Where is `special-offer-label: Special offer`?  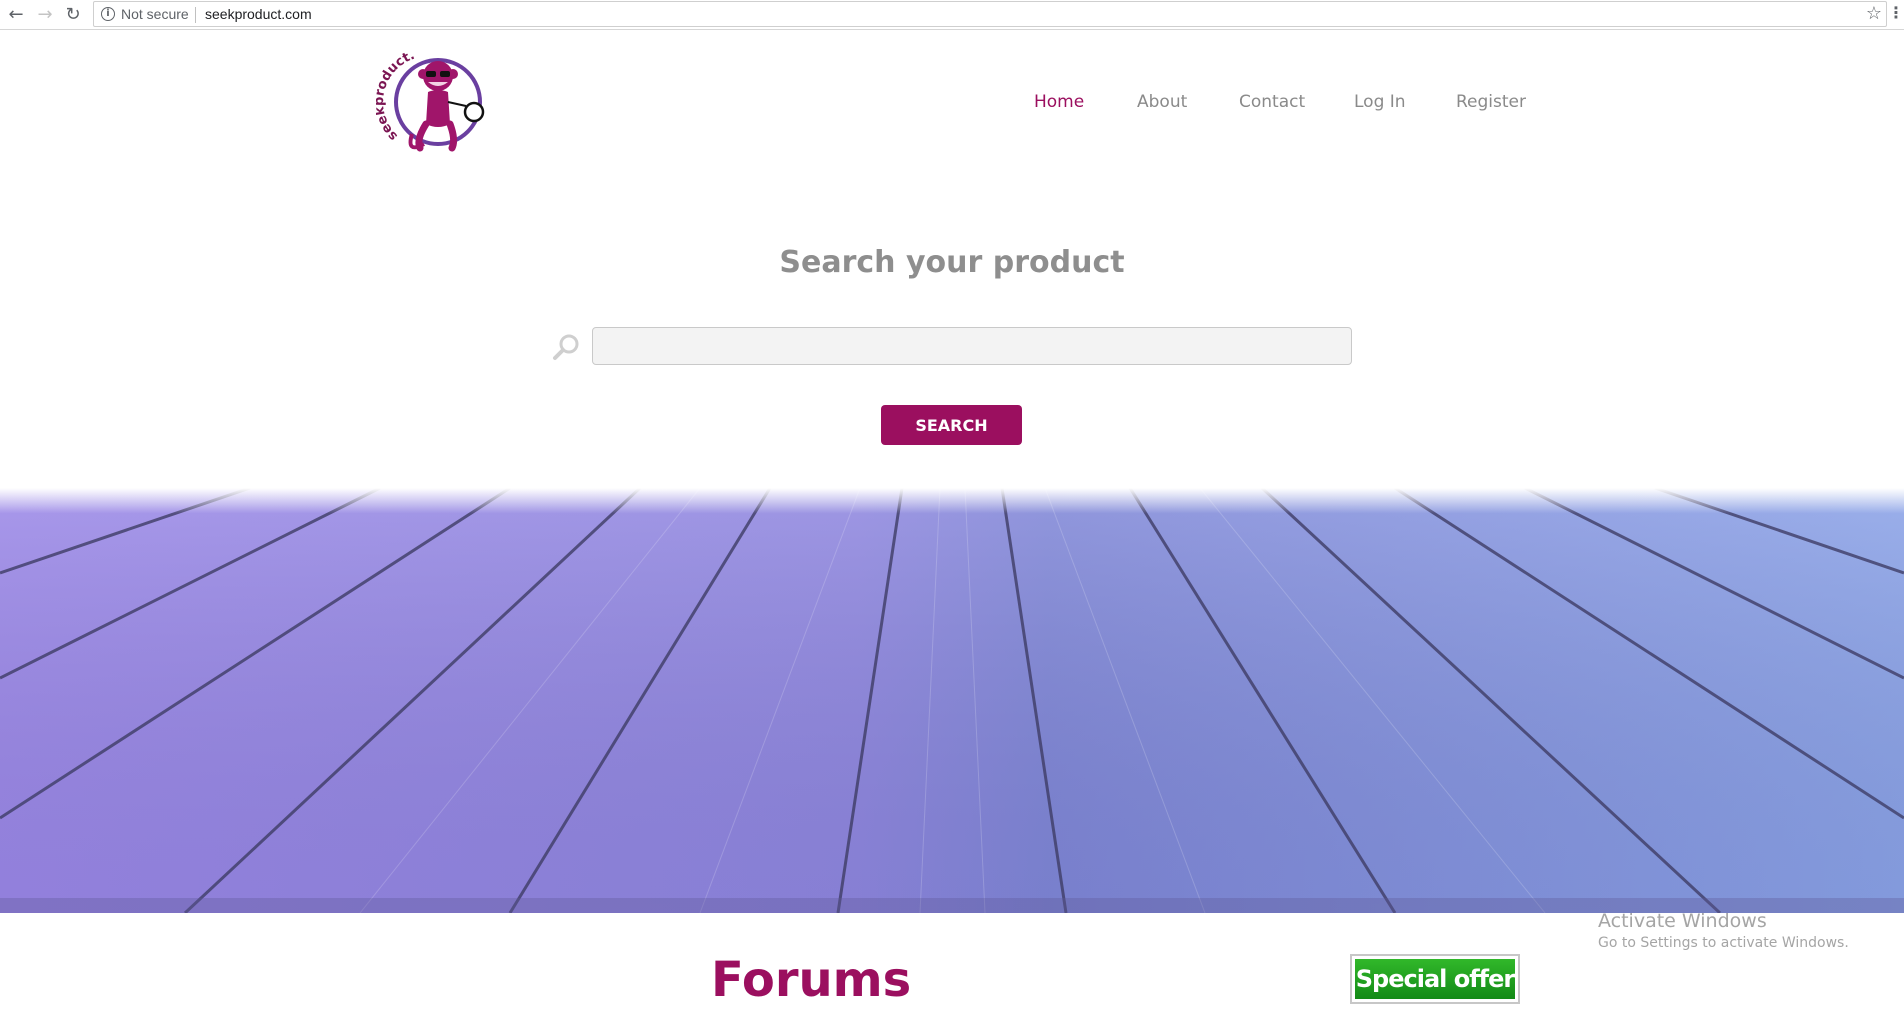
special-offer-label: Special offer is located at coordinates (1435, 979).